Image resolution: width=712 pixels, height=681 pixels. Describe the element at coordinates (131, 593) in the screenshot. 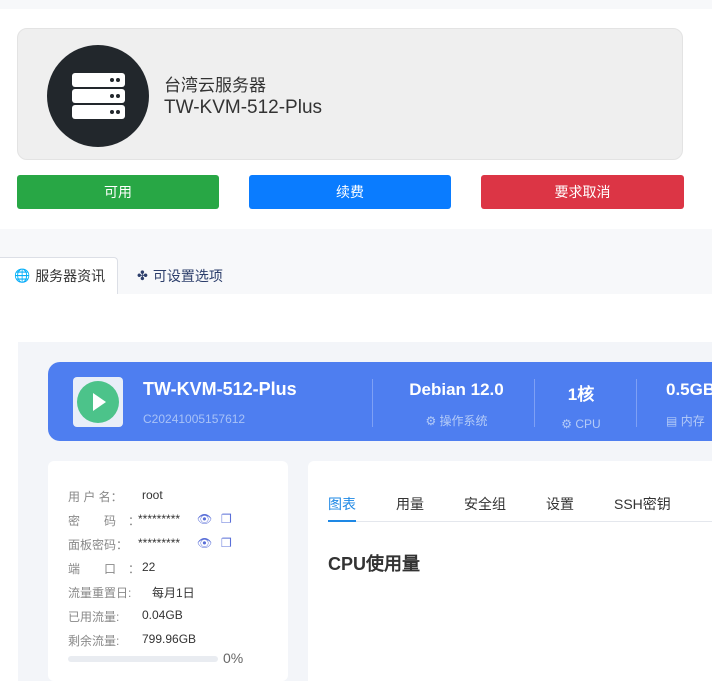

I see `reset-day-row: 流量重置日: 每月1日` at that location.